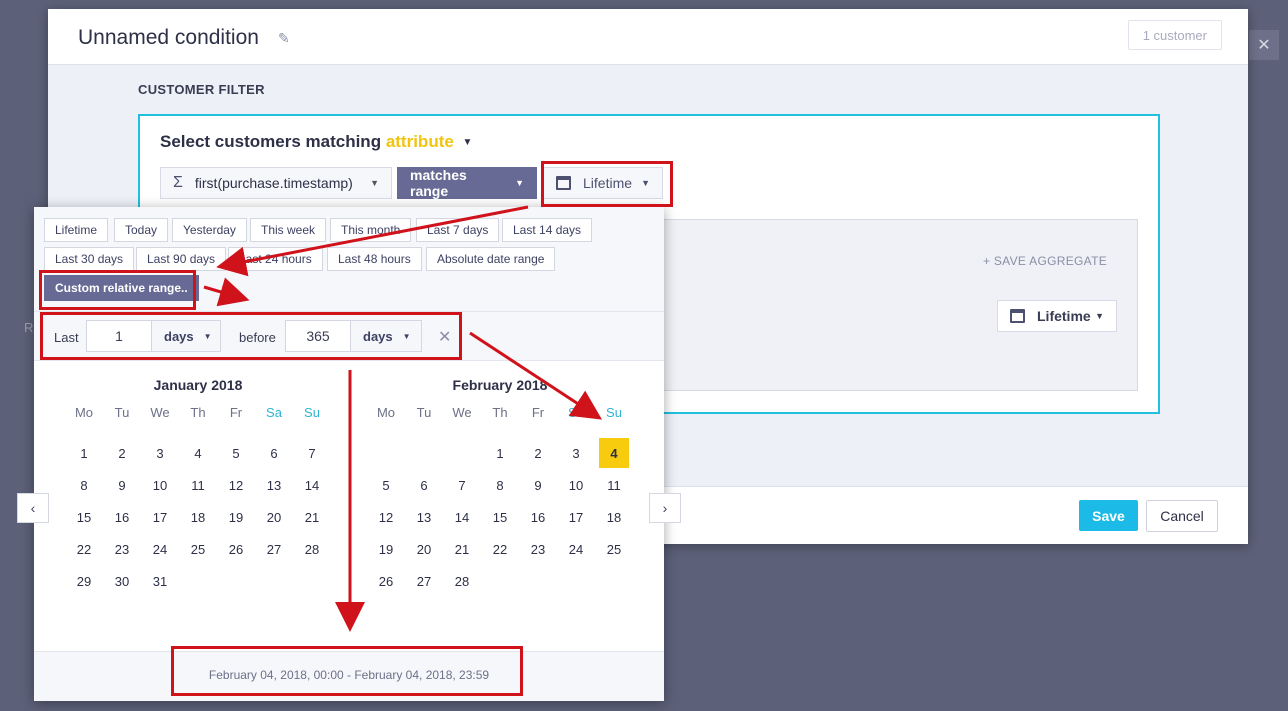 The width and height of the screenshot is (1288, 711). Describe the element at coordinates (347, 671) in the screenshot. I see `highlight-range-text` at that location.